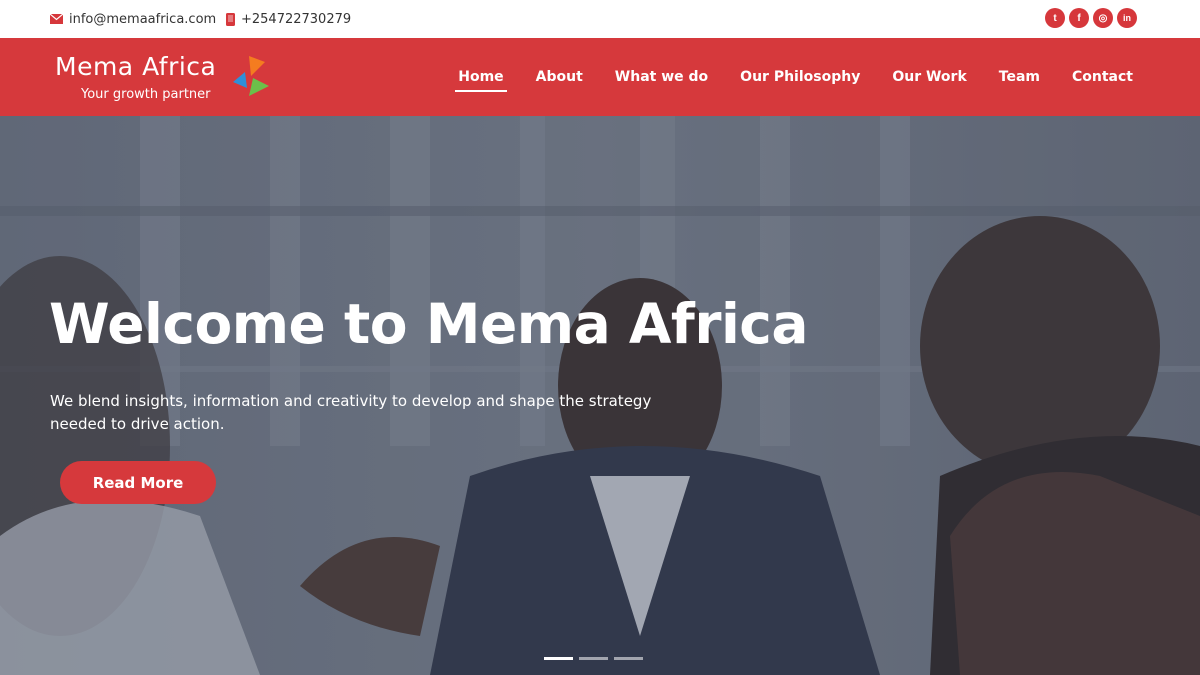 The width and height of the screenshot is (1200, 675). I want to click on nav-contact: Contact, so click(1102, 77).